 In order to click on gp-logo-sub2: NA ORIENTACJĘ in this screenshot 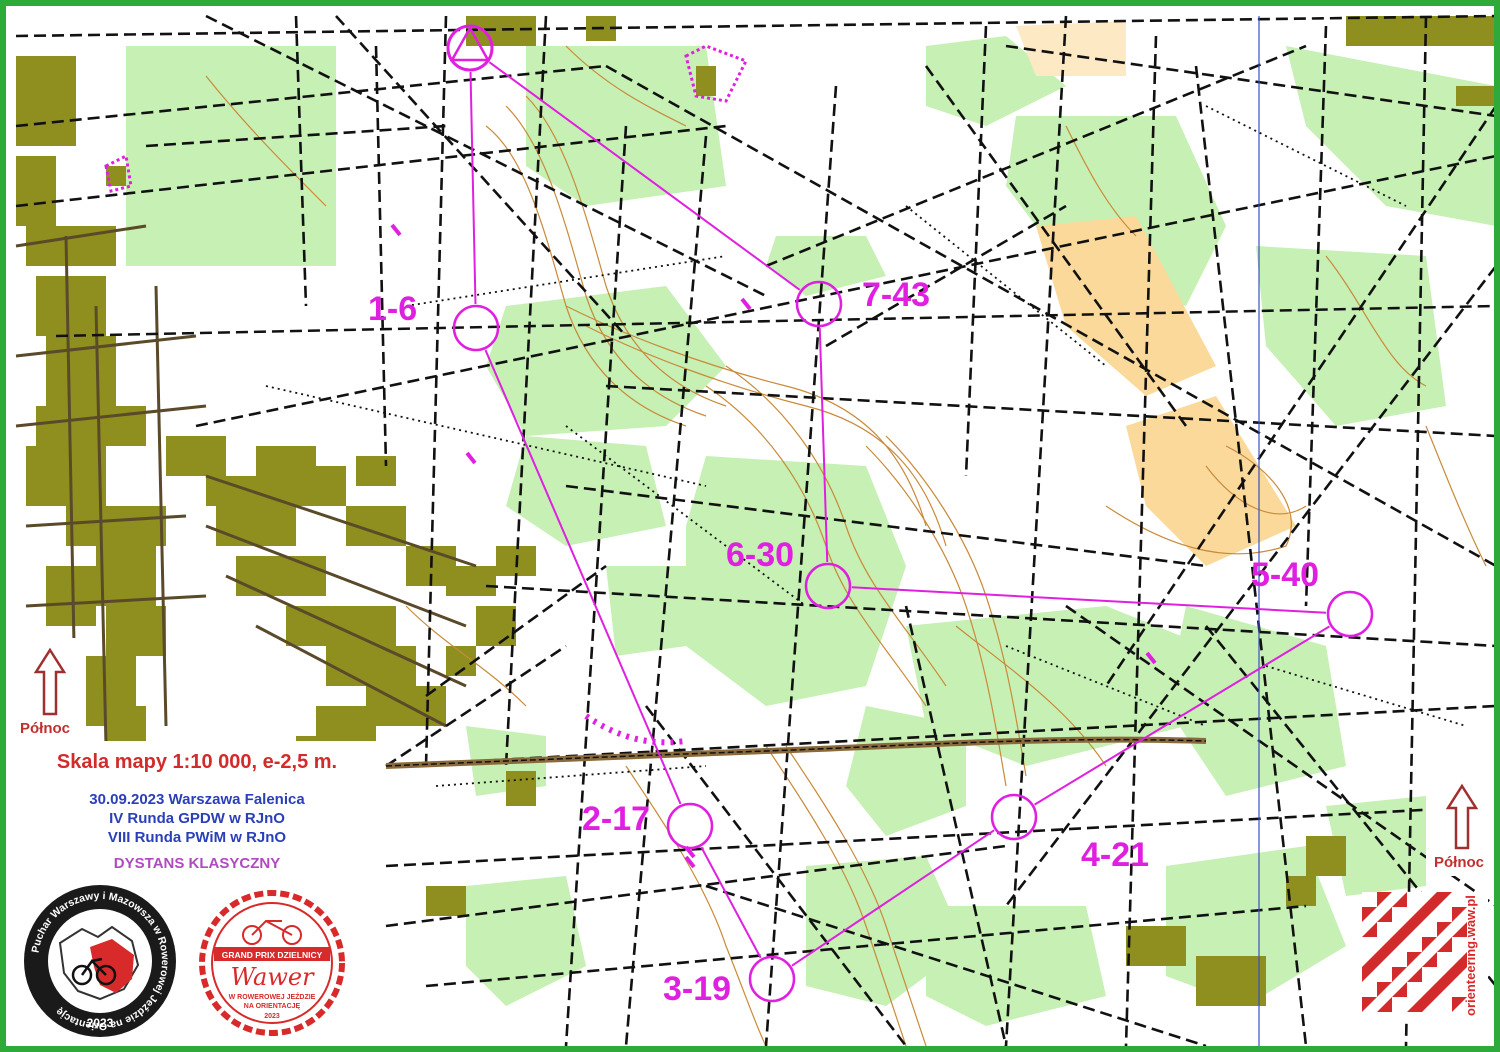, I will do `click(272, 1006)`.